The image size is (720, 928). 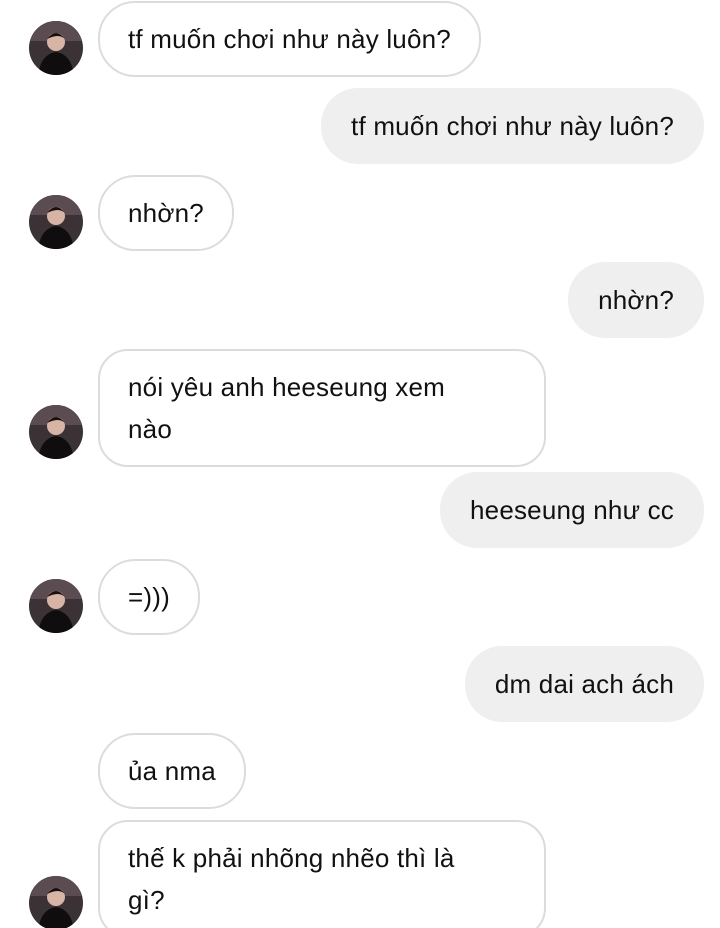 What do you see at coordinates (289, 39) in the screenshot?
I see `incoming-message-bubble: tf muốn chơi như này luôn?` at bounding box center [289, 39].